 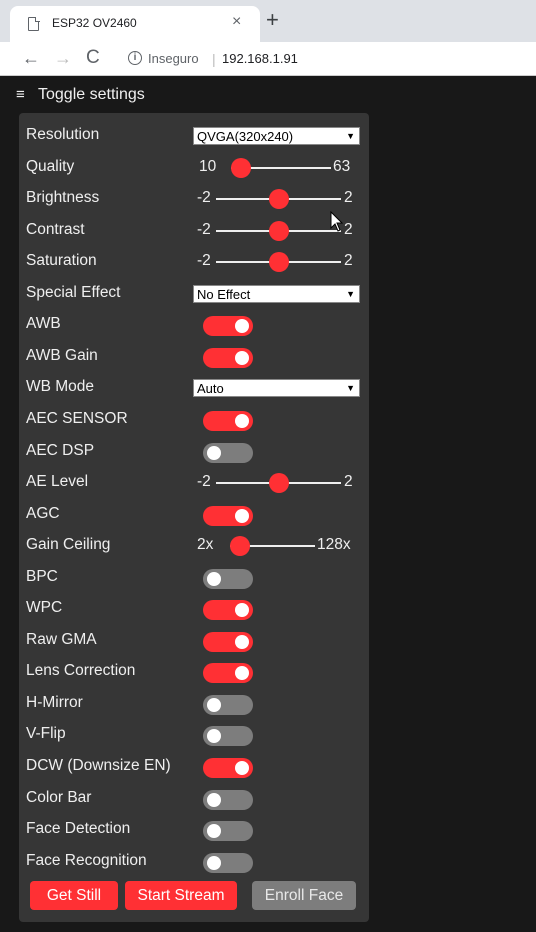 I want to click on tab-strip: ESP32 OV2460 × +, so click(x=268, y=21).